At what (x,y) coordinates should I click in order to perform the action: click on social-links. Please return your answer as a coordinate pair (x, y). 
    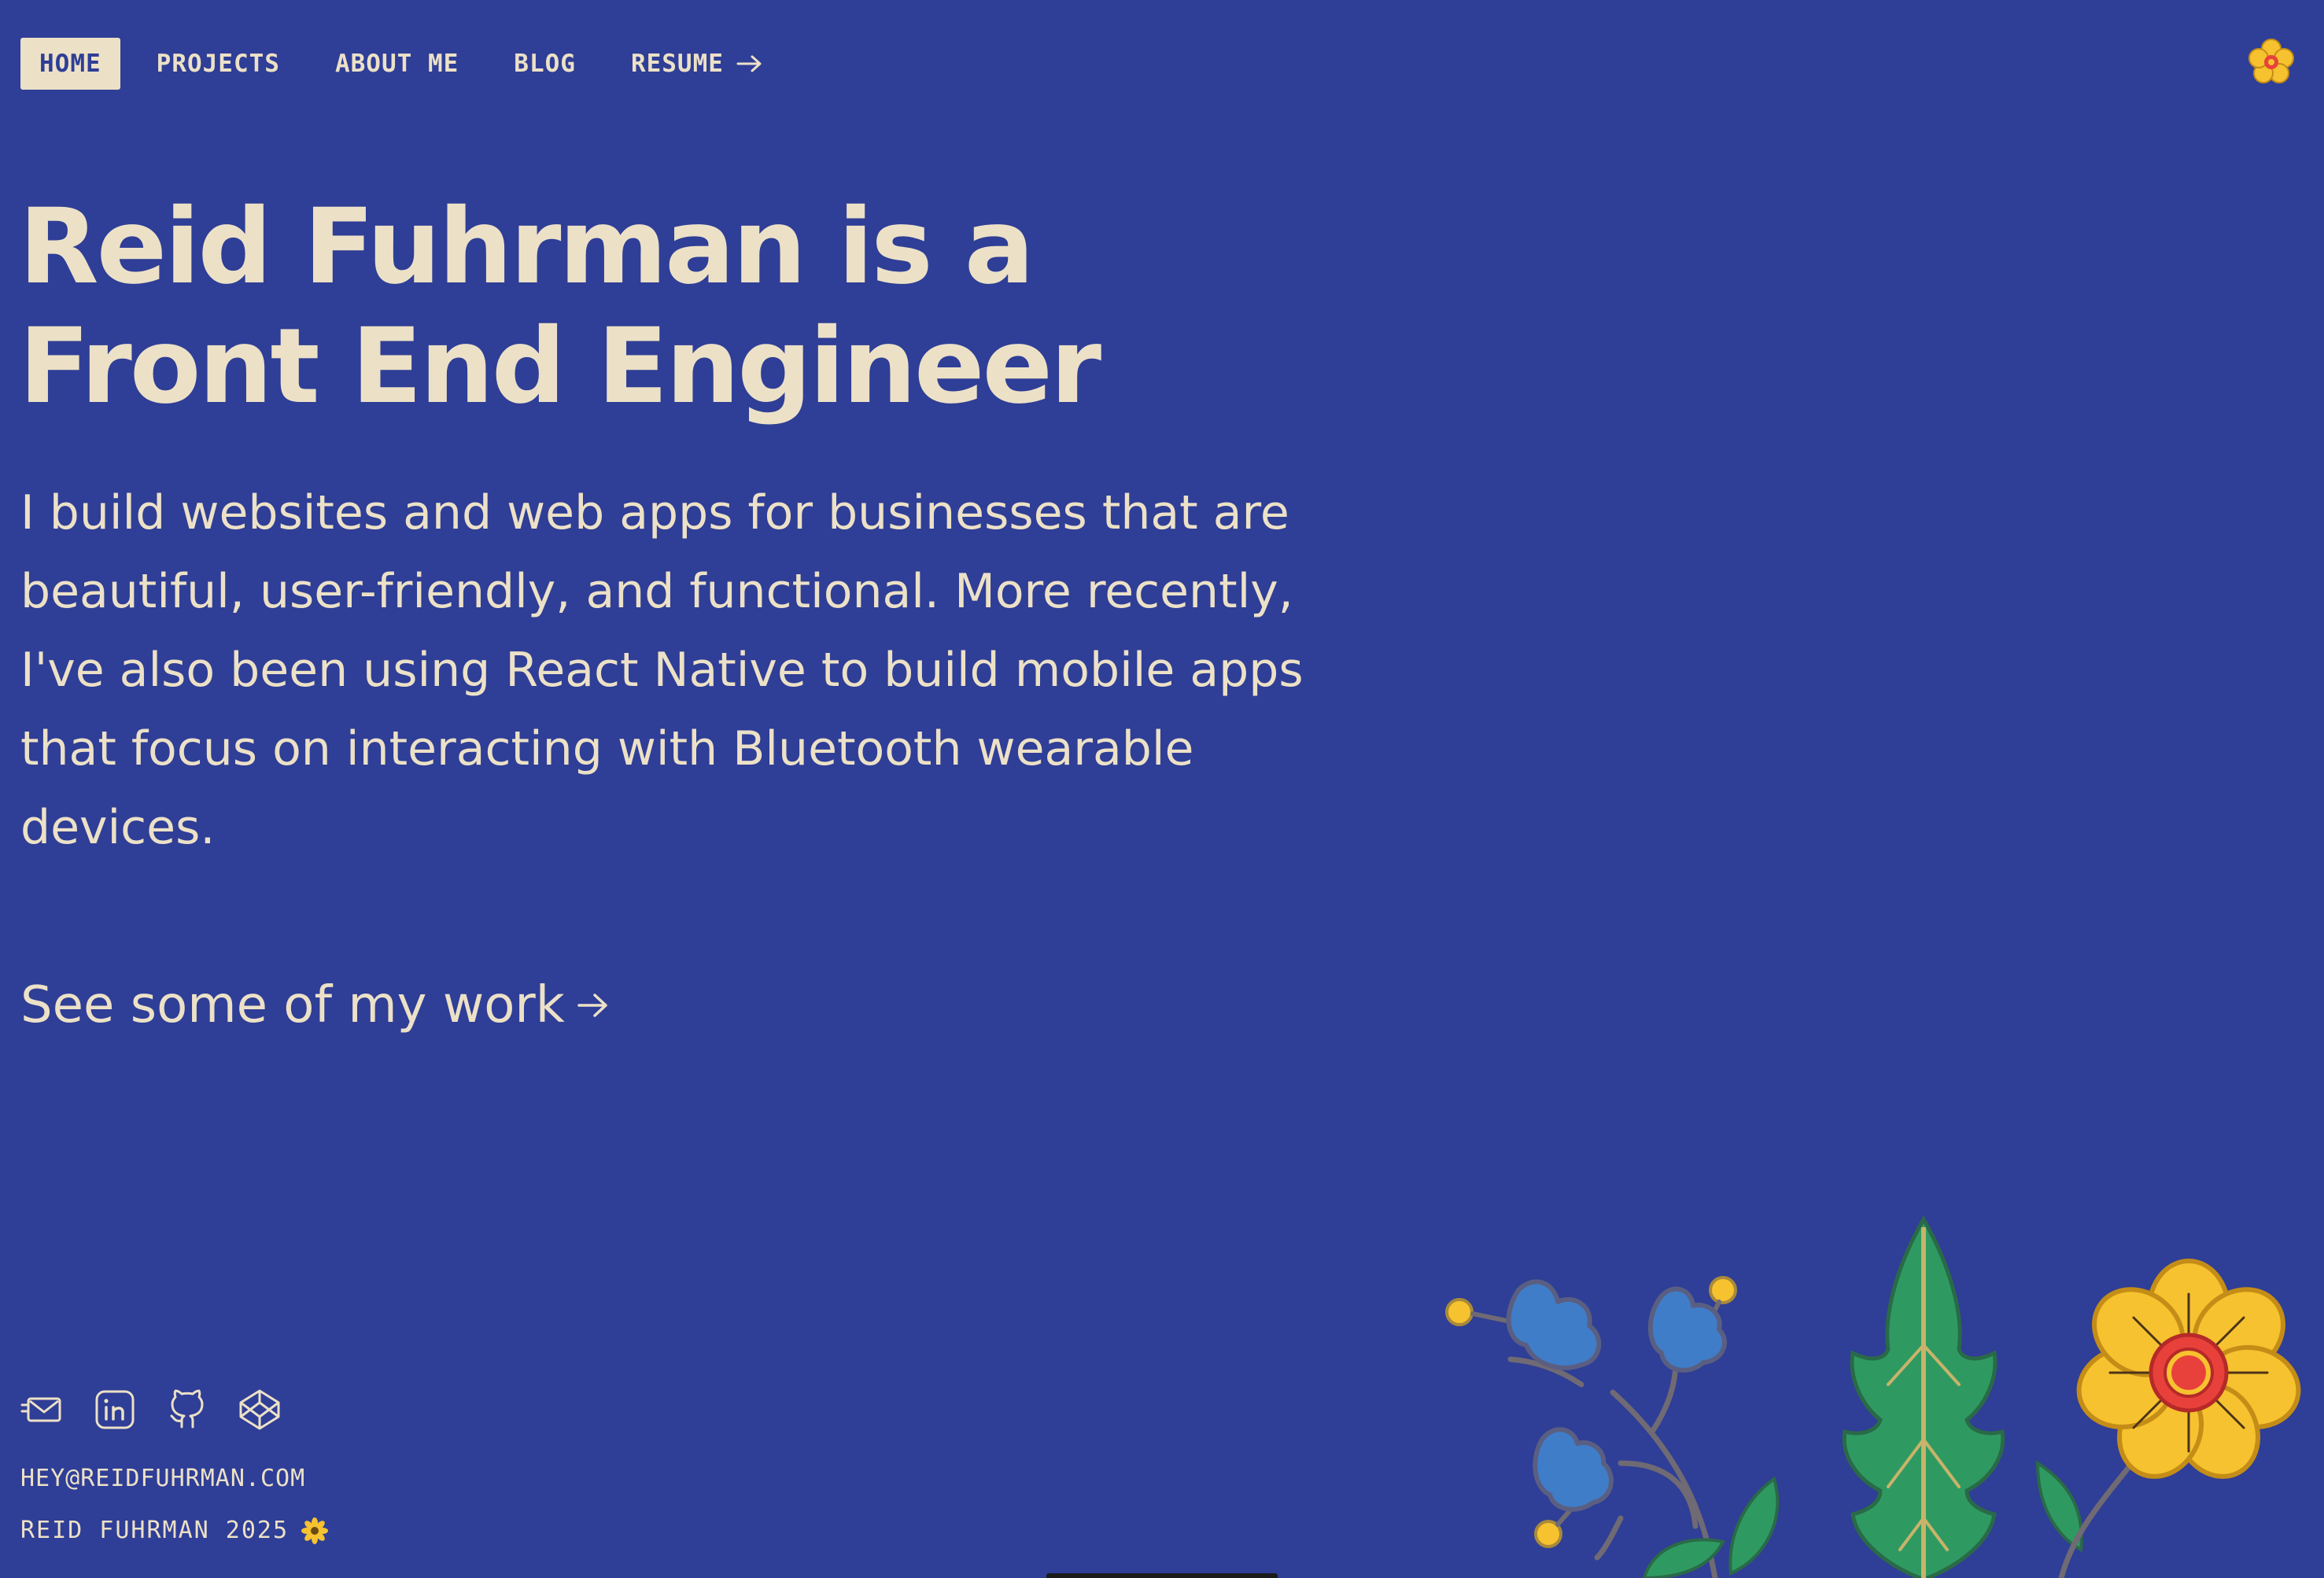
    Looking at the image, I should click on (151, 1410).